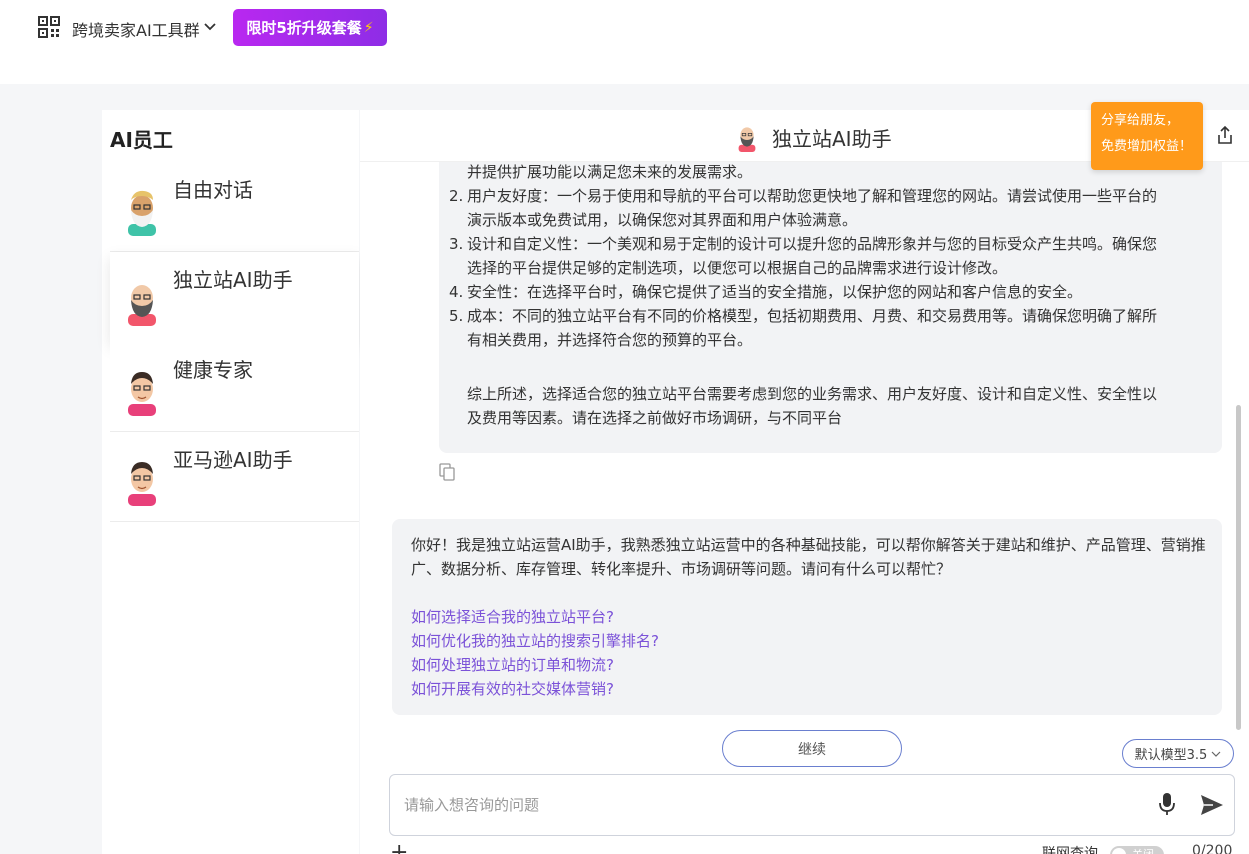 This screenshot has width=1249, height=854. I want to click on microphone-icon, so click(1167, 804).